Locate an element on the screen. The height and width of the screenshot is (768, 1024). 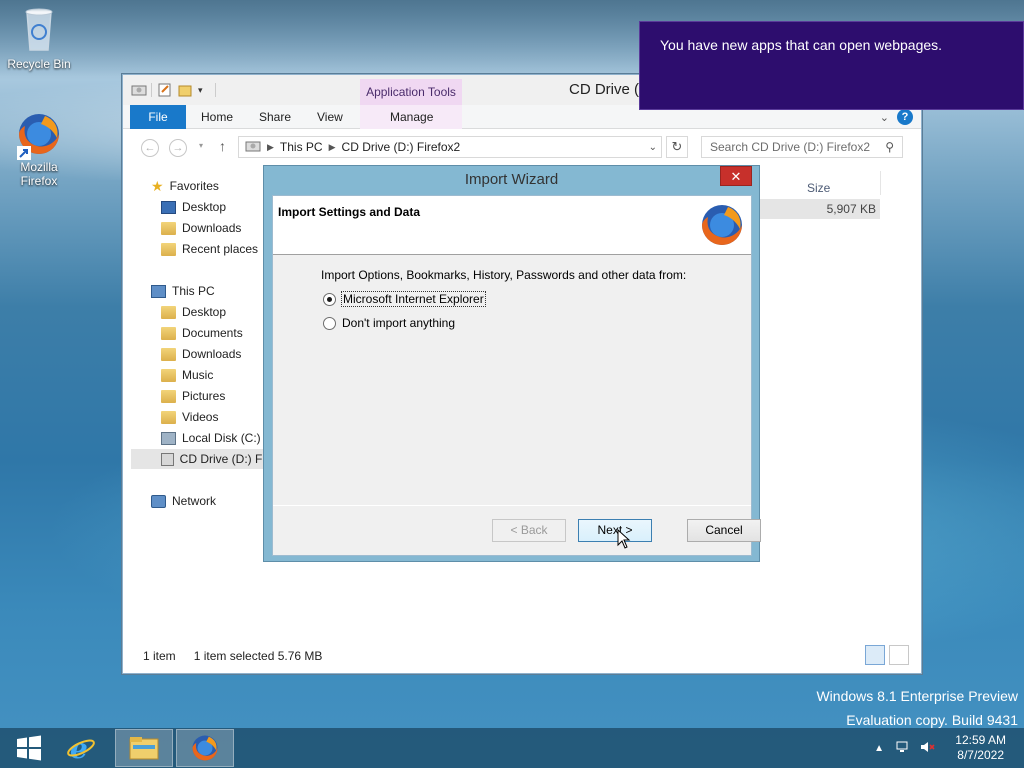
taskbar-file-explorer is located at coordinates (144, 748).